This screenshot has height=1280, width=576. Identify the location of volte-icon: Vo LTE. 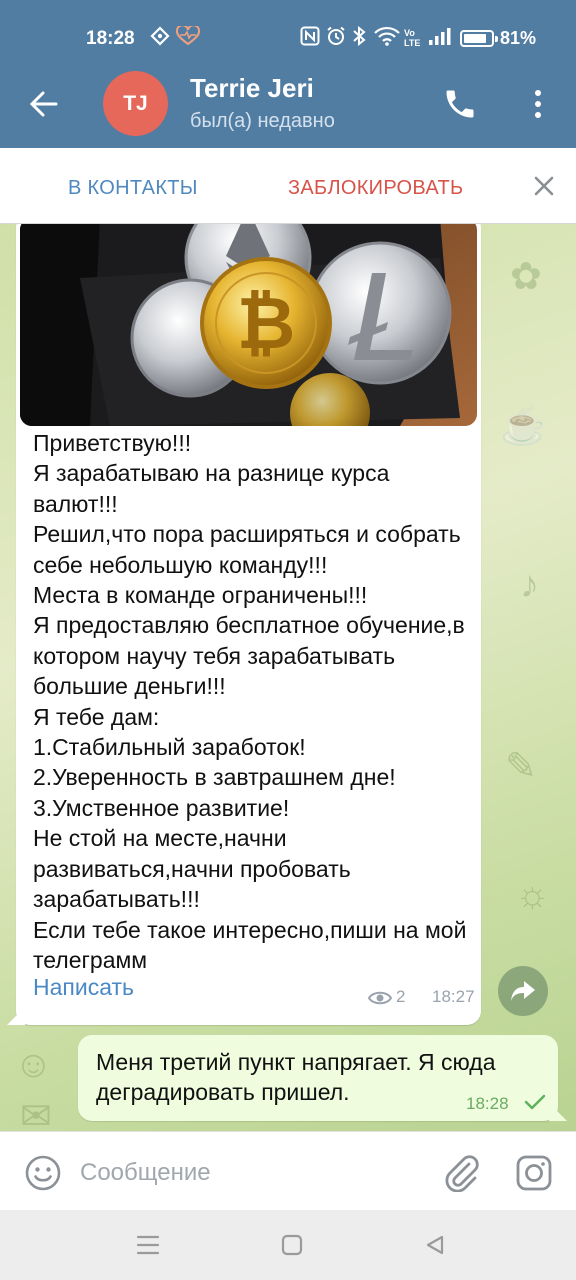
(412, 38).